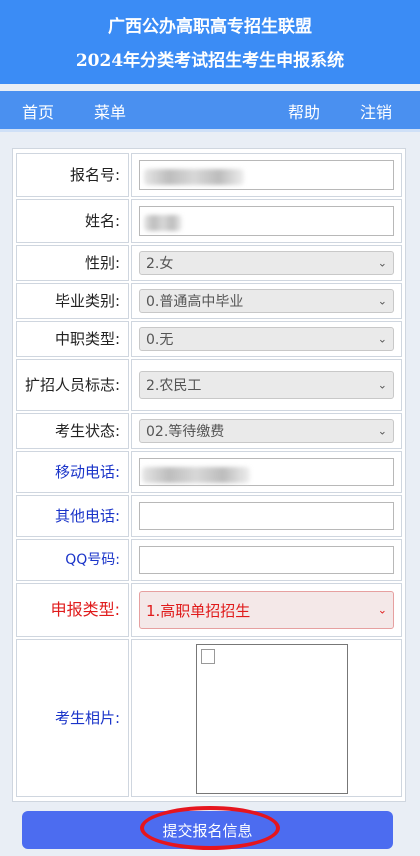  I want to click on row-voc-type: 中职类型: 0.无 ⌄, so click(209, 339).